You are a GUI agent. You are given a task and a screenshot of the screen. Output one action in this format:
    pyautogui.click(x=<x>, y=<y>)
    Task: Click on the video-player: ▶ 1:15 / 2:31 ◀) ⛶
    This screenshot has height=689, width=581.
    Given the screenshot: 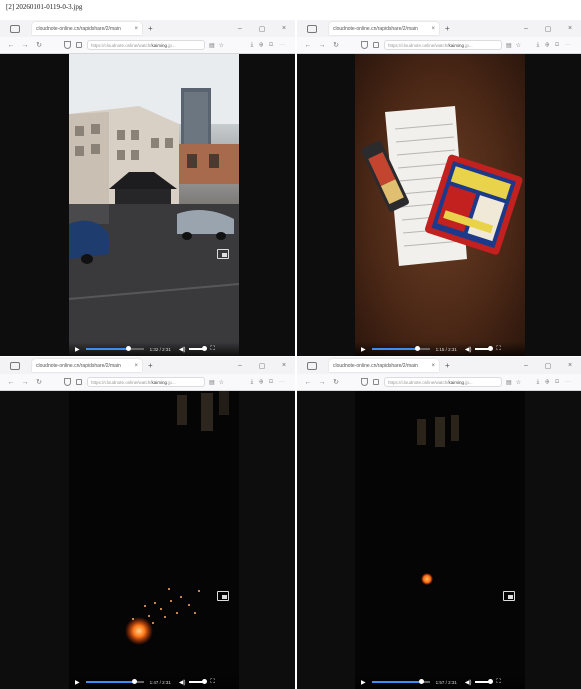 What is the action you would take?
    pyautogui.click(x=440, y=205)
    